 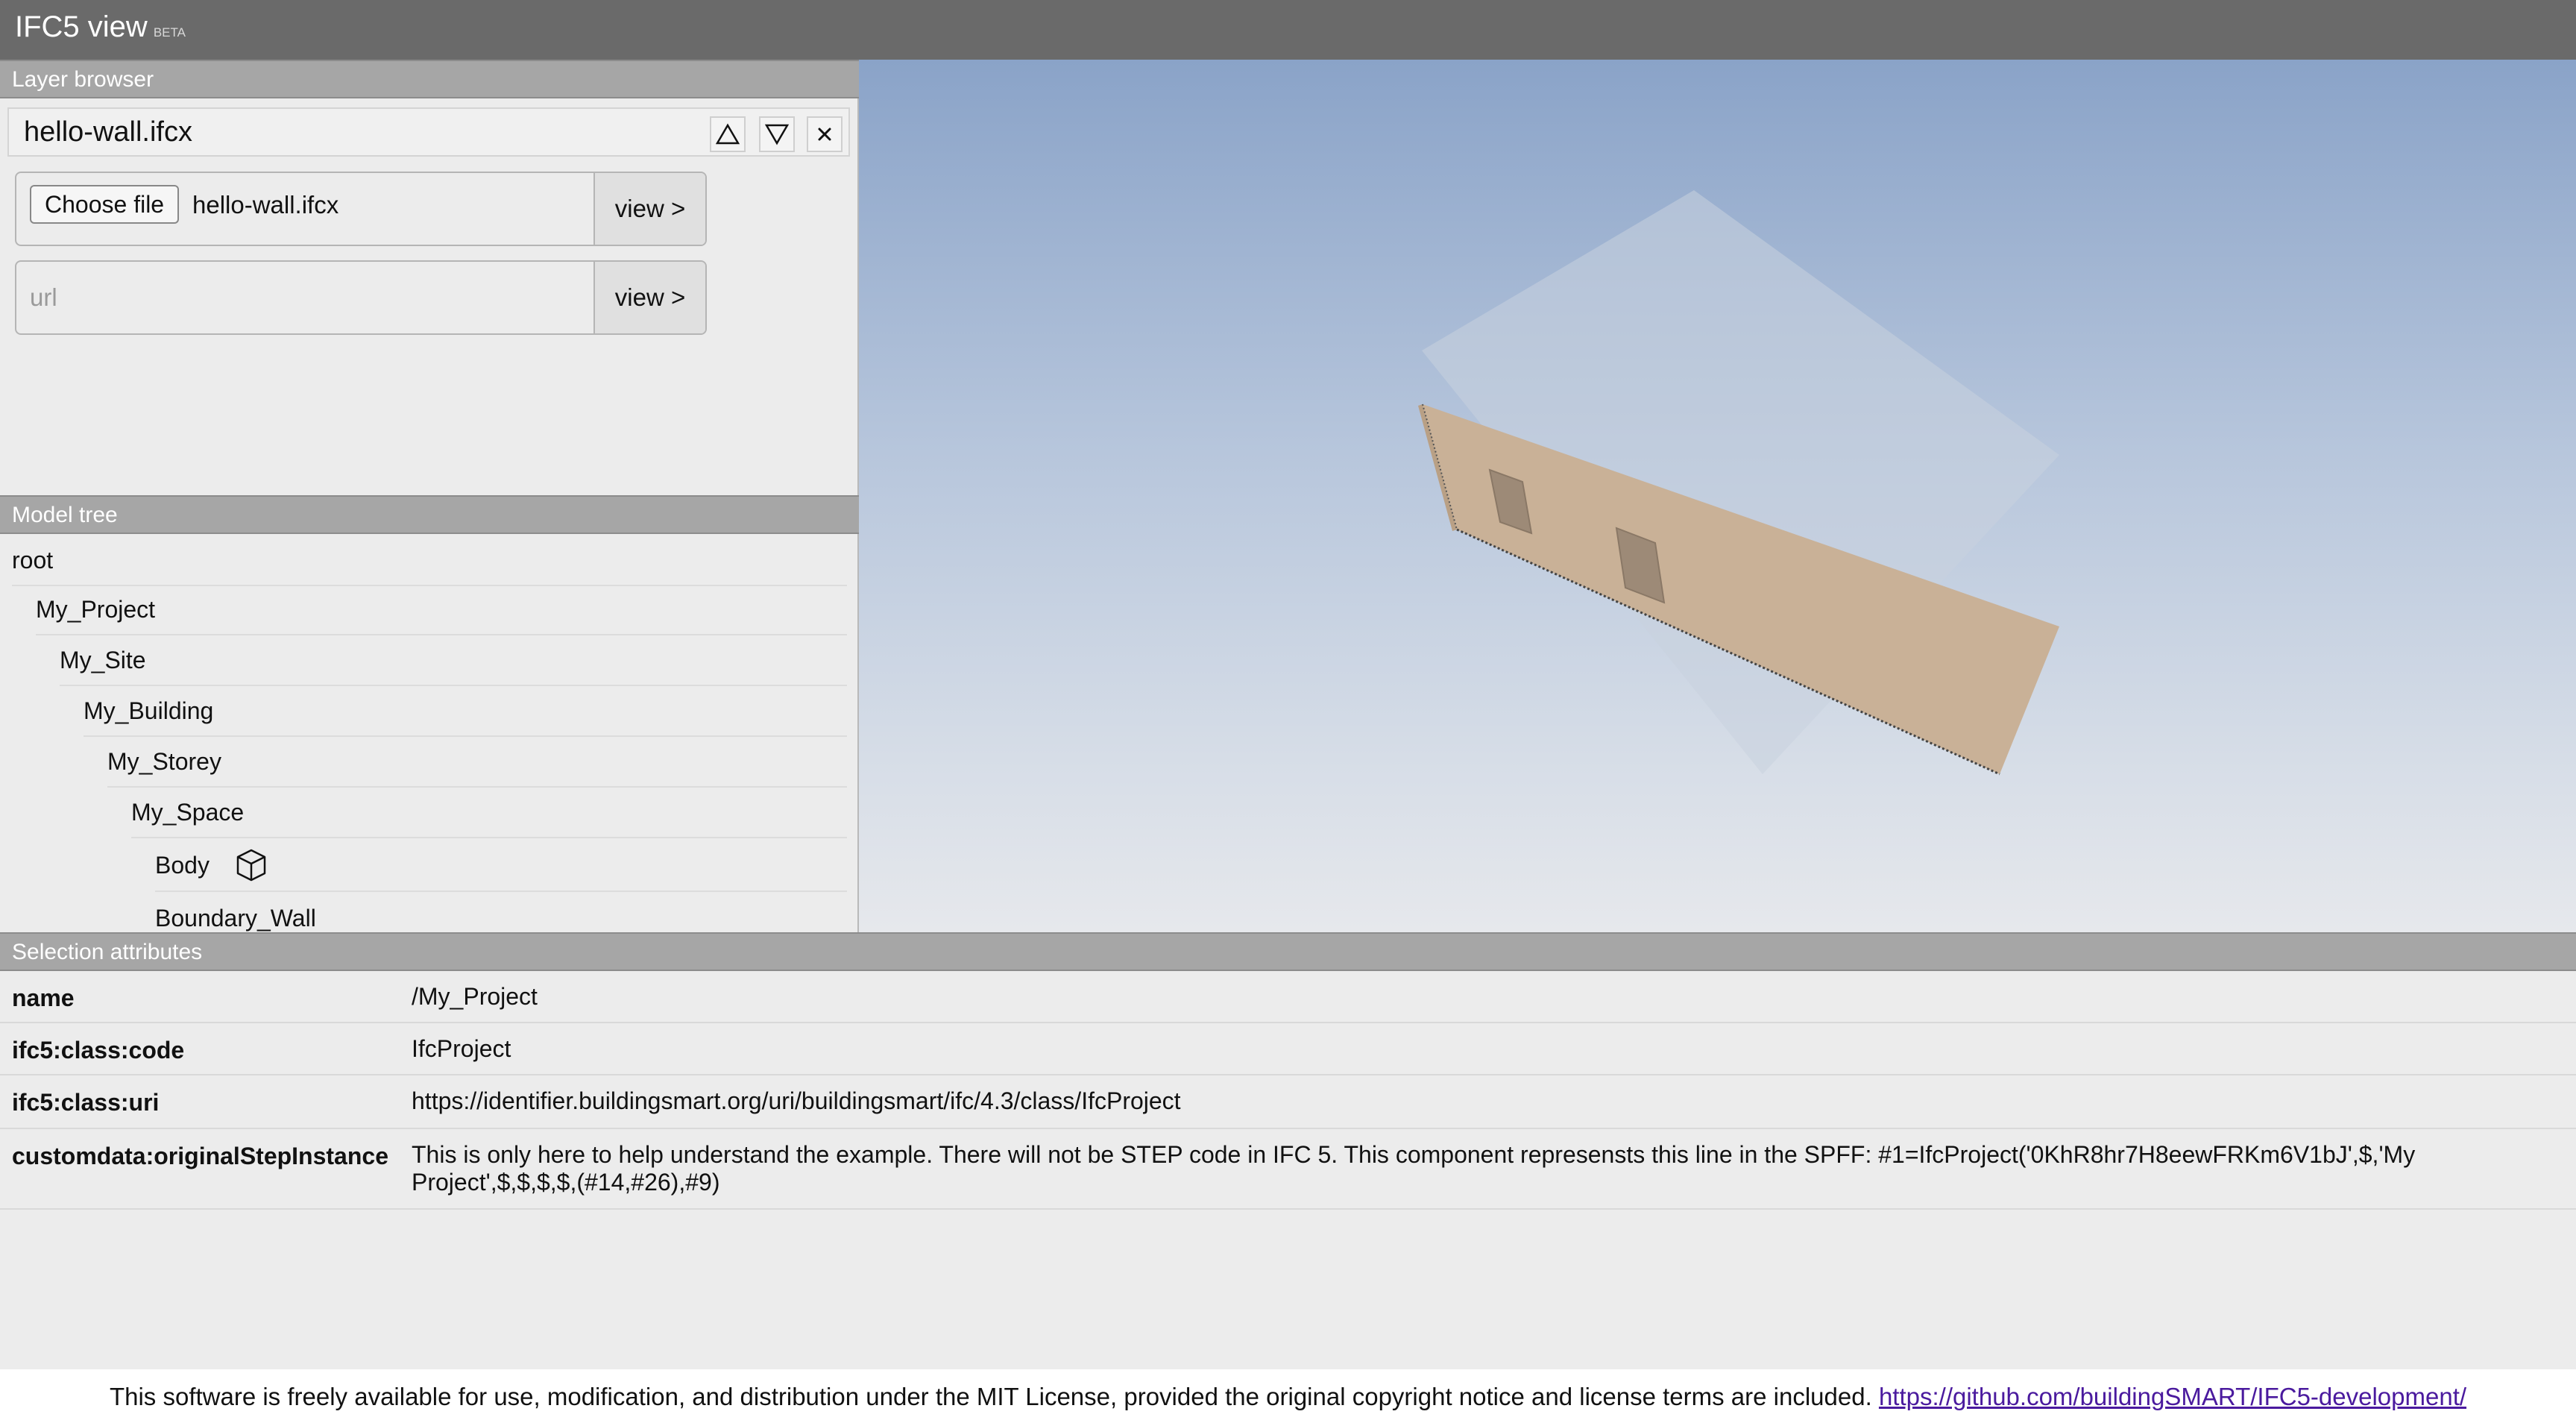 I want to click on move-layer-up-button, so click(x=728, y=134).